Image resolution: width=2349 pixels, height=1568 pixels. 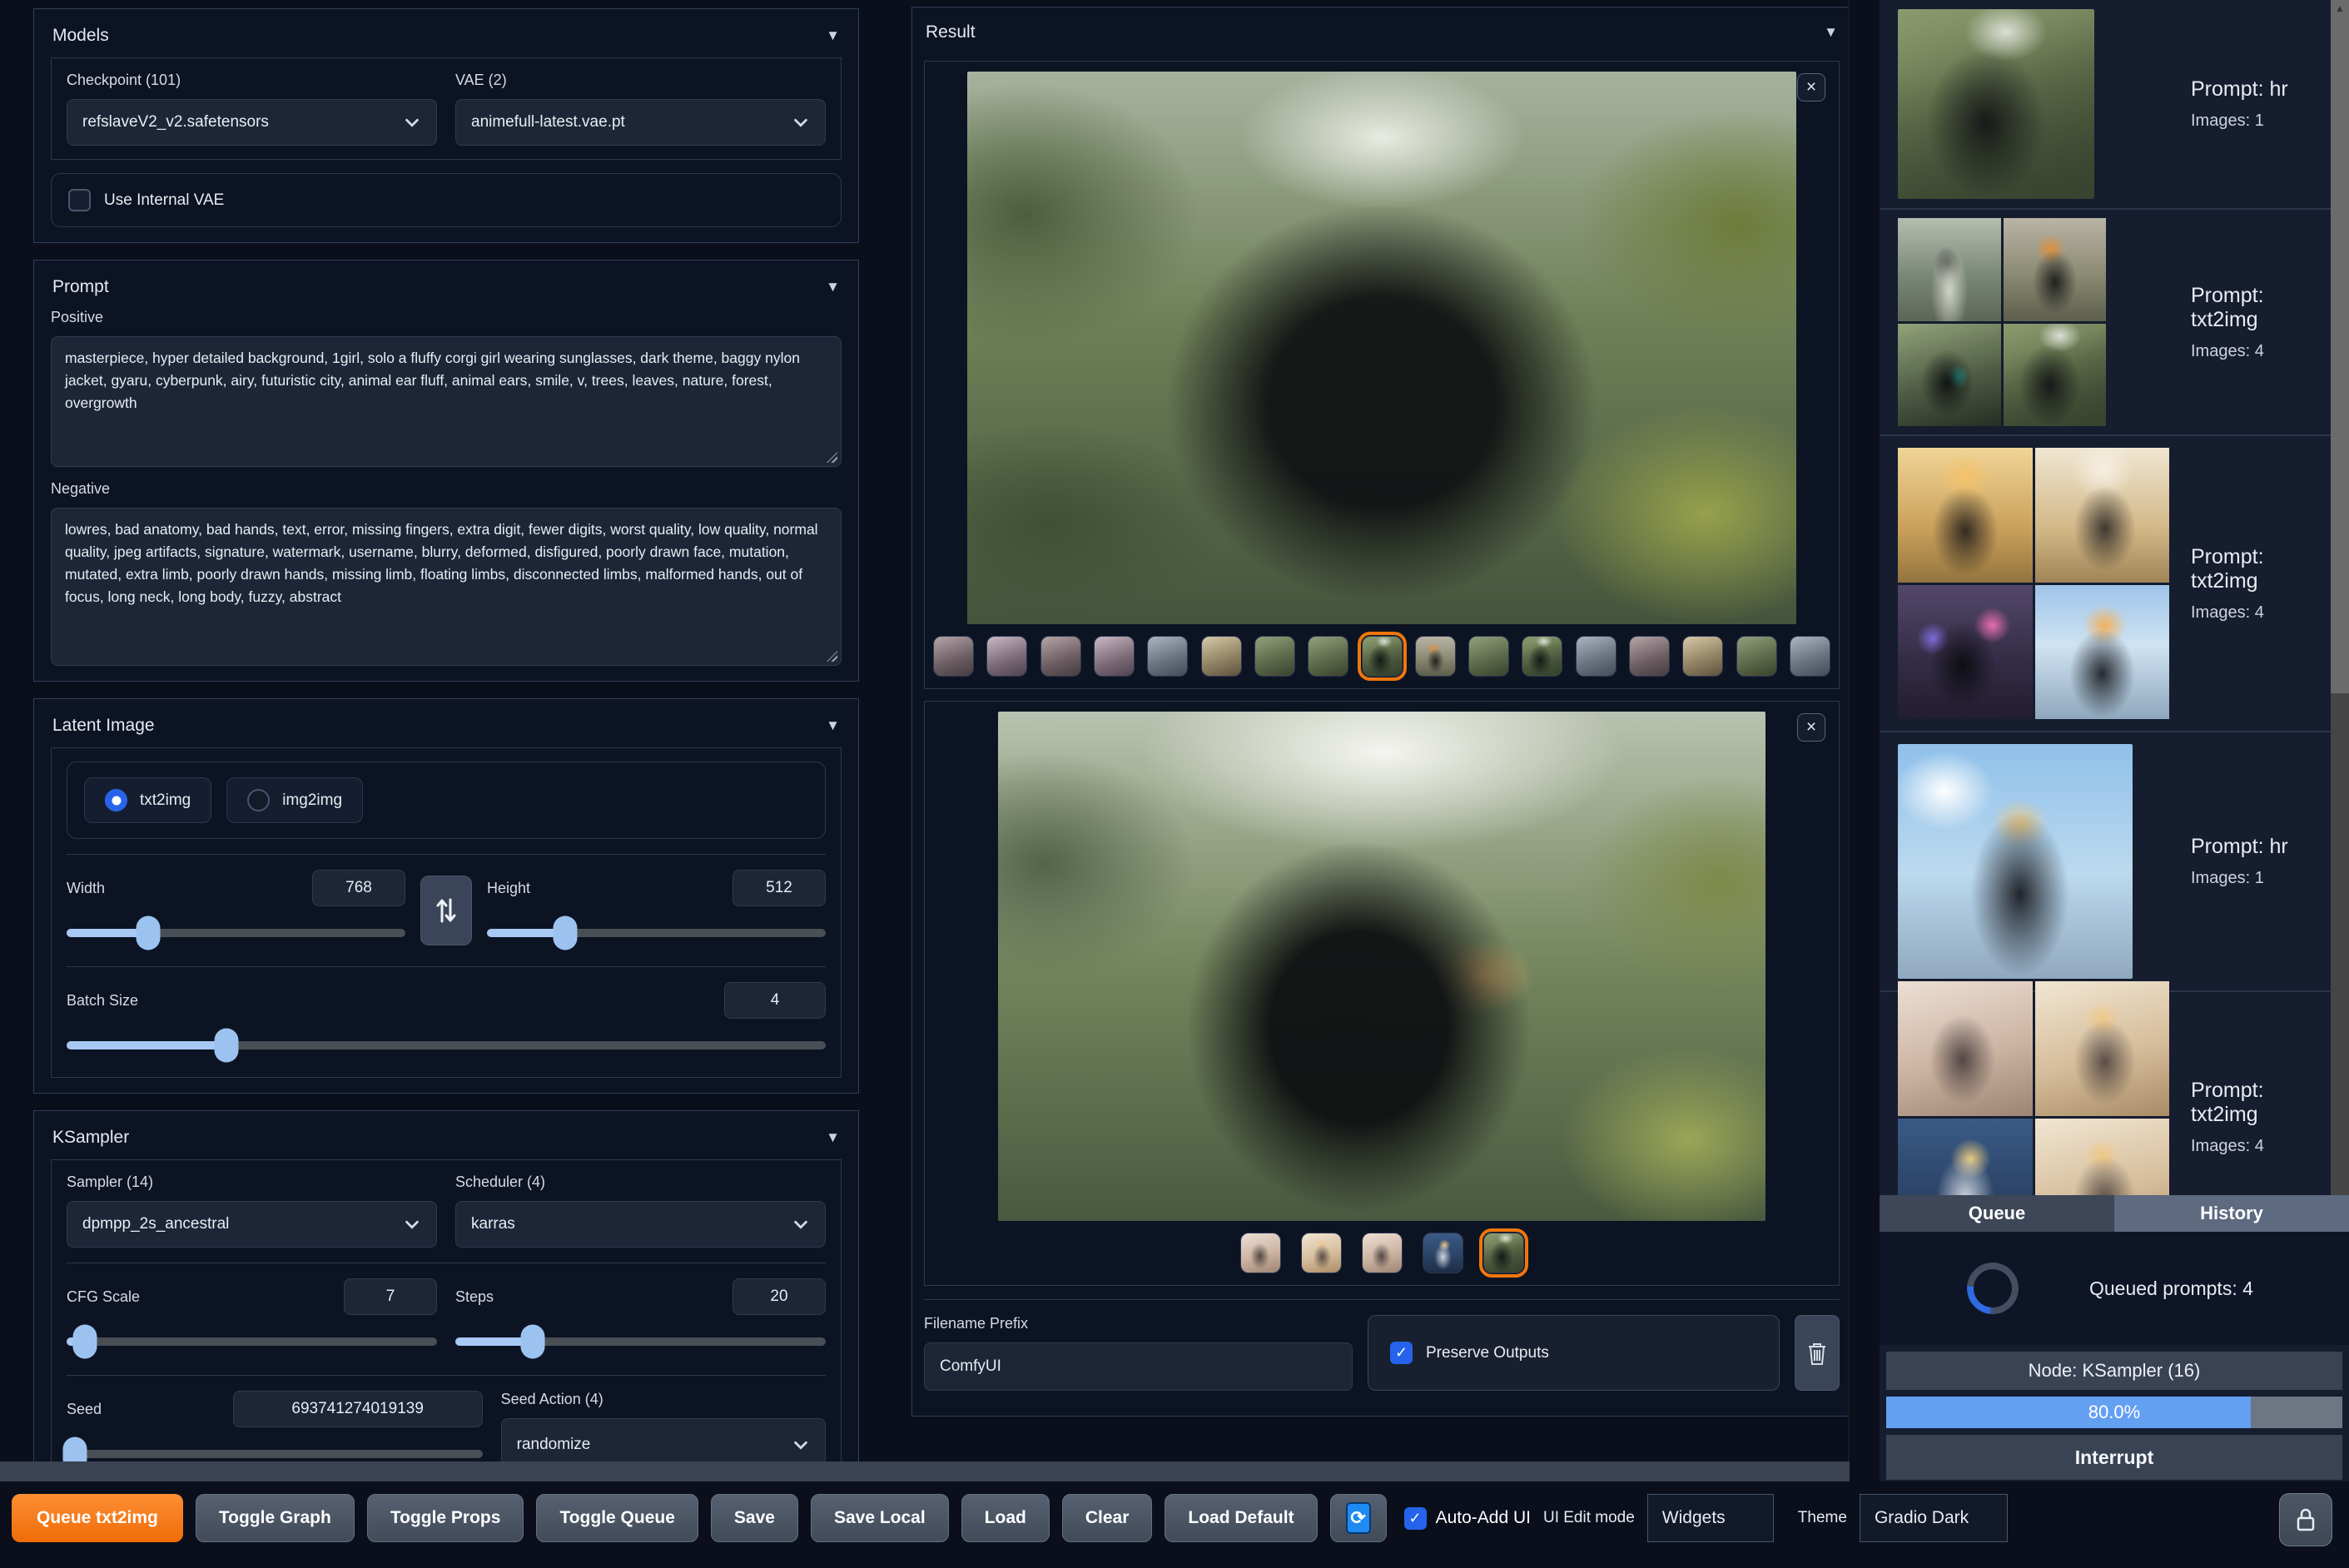 I want to click on generated-image-main, so click(x=1381, y=348).